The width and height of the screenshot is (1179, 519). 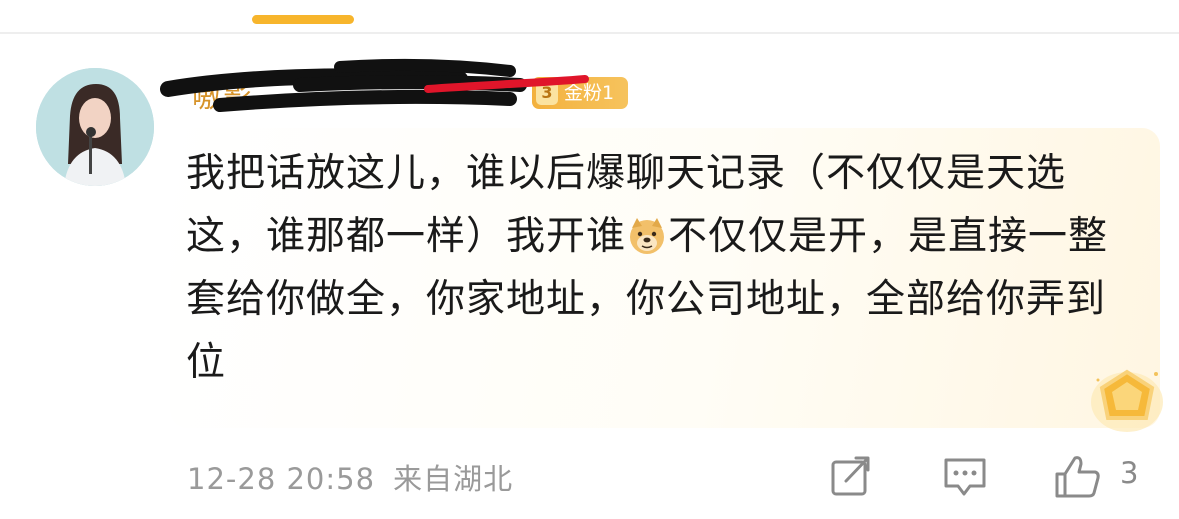 What do you see at coordinates (1127, 400) in the screenshot?
I see `medal-icon` at bounding box center [1127, 400].